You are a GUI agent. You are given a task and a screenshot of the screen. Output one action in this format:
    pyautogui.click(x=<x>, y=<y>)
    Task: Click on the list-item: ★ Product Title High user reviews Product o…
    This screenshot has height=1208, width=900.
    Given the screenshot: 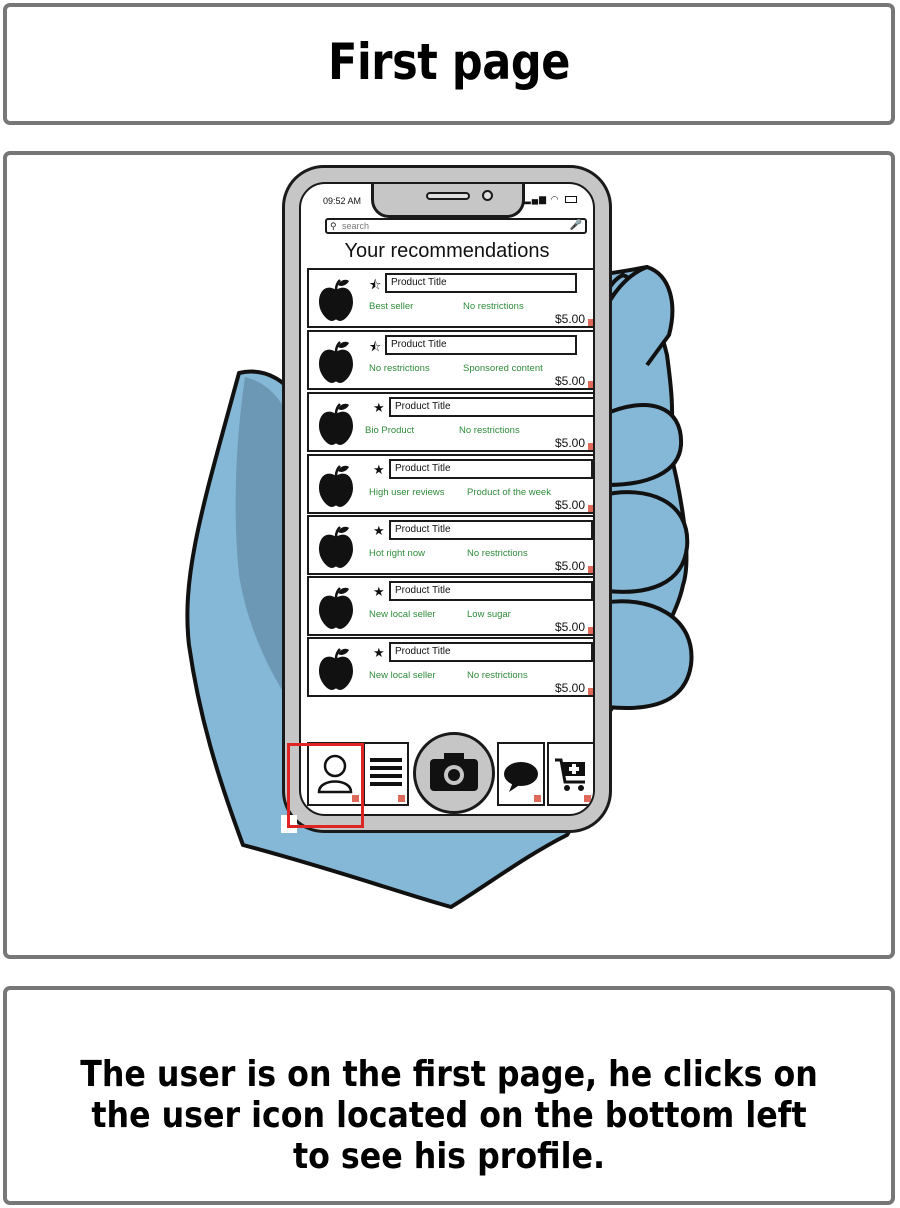 What is the action you would take?
    pyautogui.click(x=450, y=484)
    